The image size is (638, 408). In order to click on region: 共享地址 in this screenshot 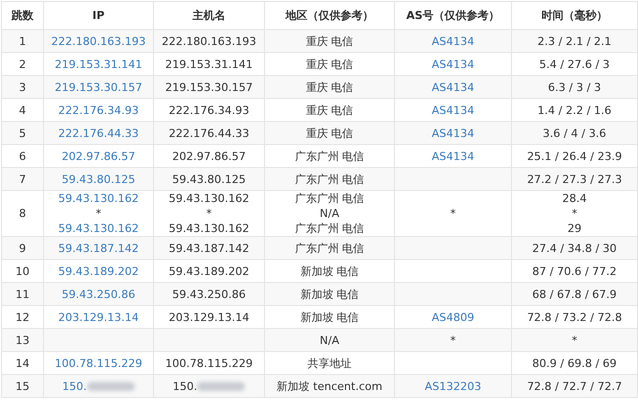, I will do `click(329, 363)`.